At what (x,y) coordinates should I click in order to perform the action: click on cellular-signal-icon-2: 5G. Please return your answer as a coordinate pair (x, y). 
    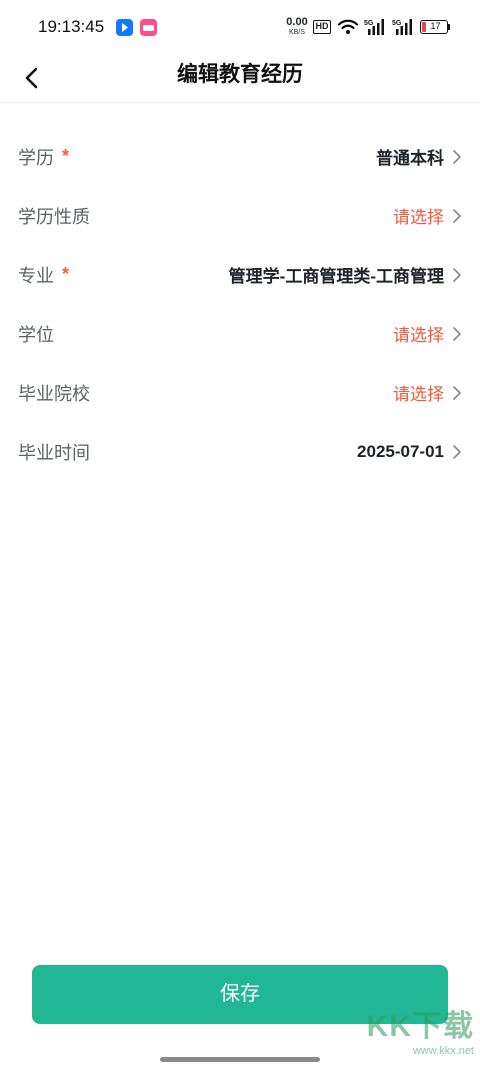
    Looking at the image, I should click on (403, 29).